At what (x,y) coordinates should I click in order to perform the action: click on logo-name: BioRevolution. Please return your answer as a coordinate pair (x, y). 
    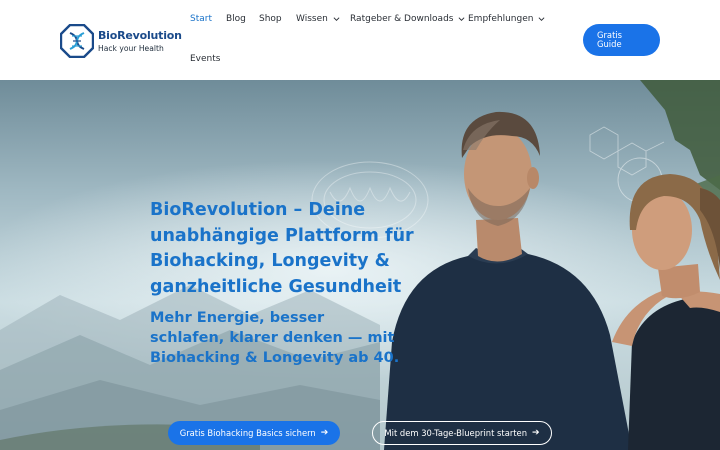
    Looking at the image, I should click on (140, 35).